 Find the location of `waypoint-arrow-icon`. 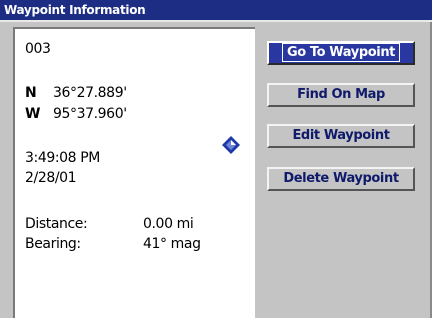

waypoint-arrow-icon is located at coordinates (231, 145).